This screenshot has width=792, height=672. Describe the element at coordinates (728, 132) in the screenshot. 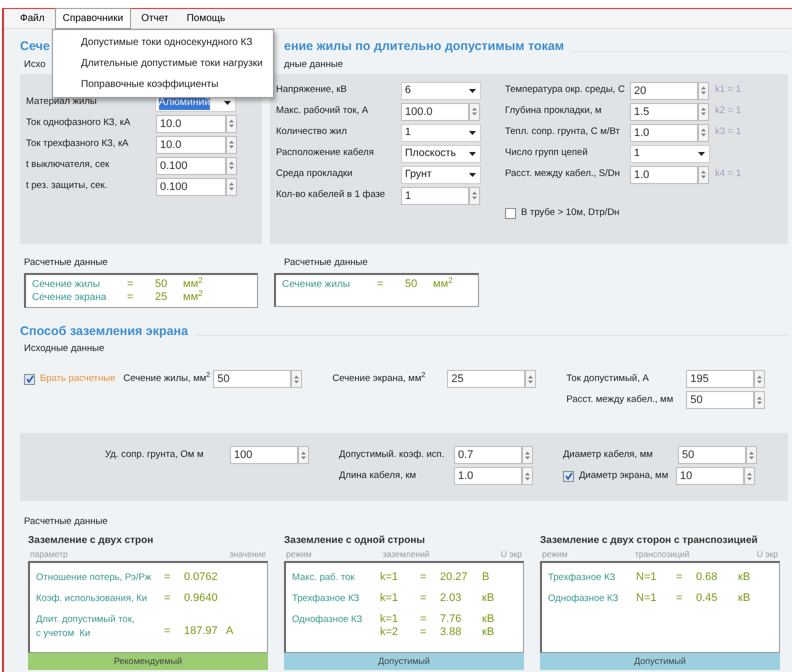

I see `coefficient-label: k3 = 1` at that location.